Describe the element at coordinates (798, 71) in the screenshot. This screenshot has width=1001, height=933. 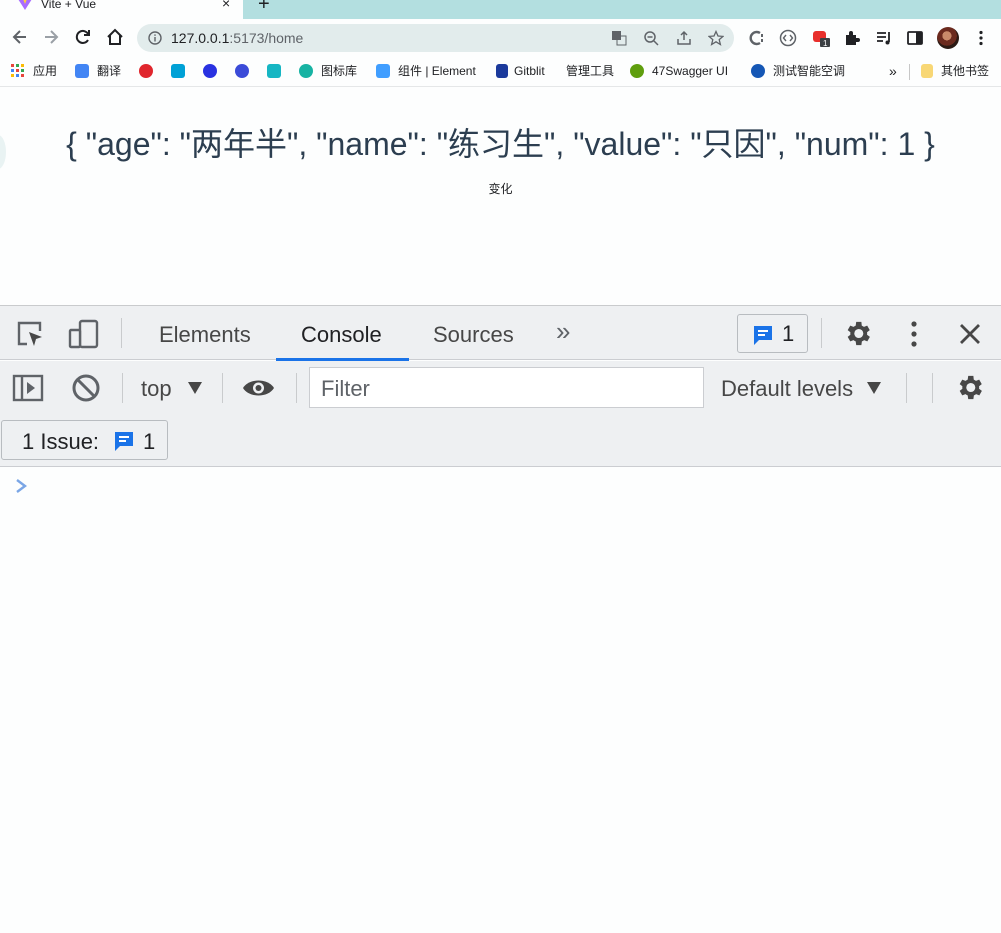
I see `bookmark-aircon: 测试智能空调` at that location.